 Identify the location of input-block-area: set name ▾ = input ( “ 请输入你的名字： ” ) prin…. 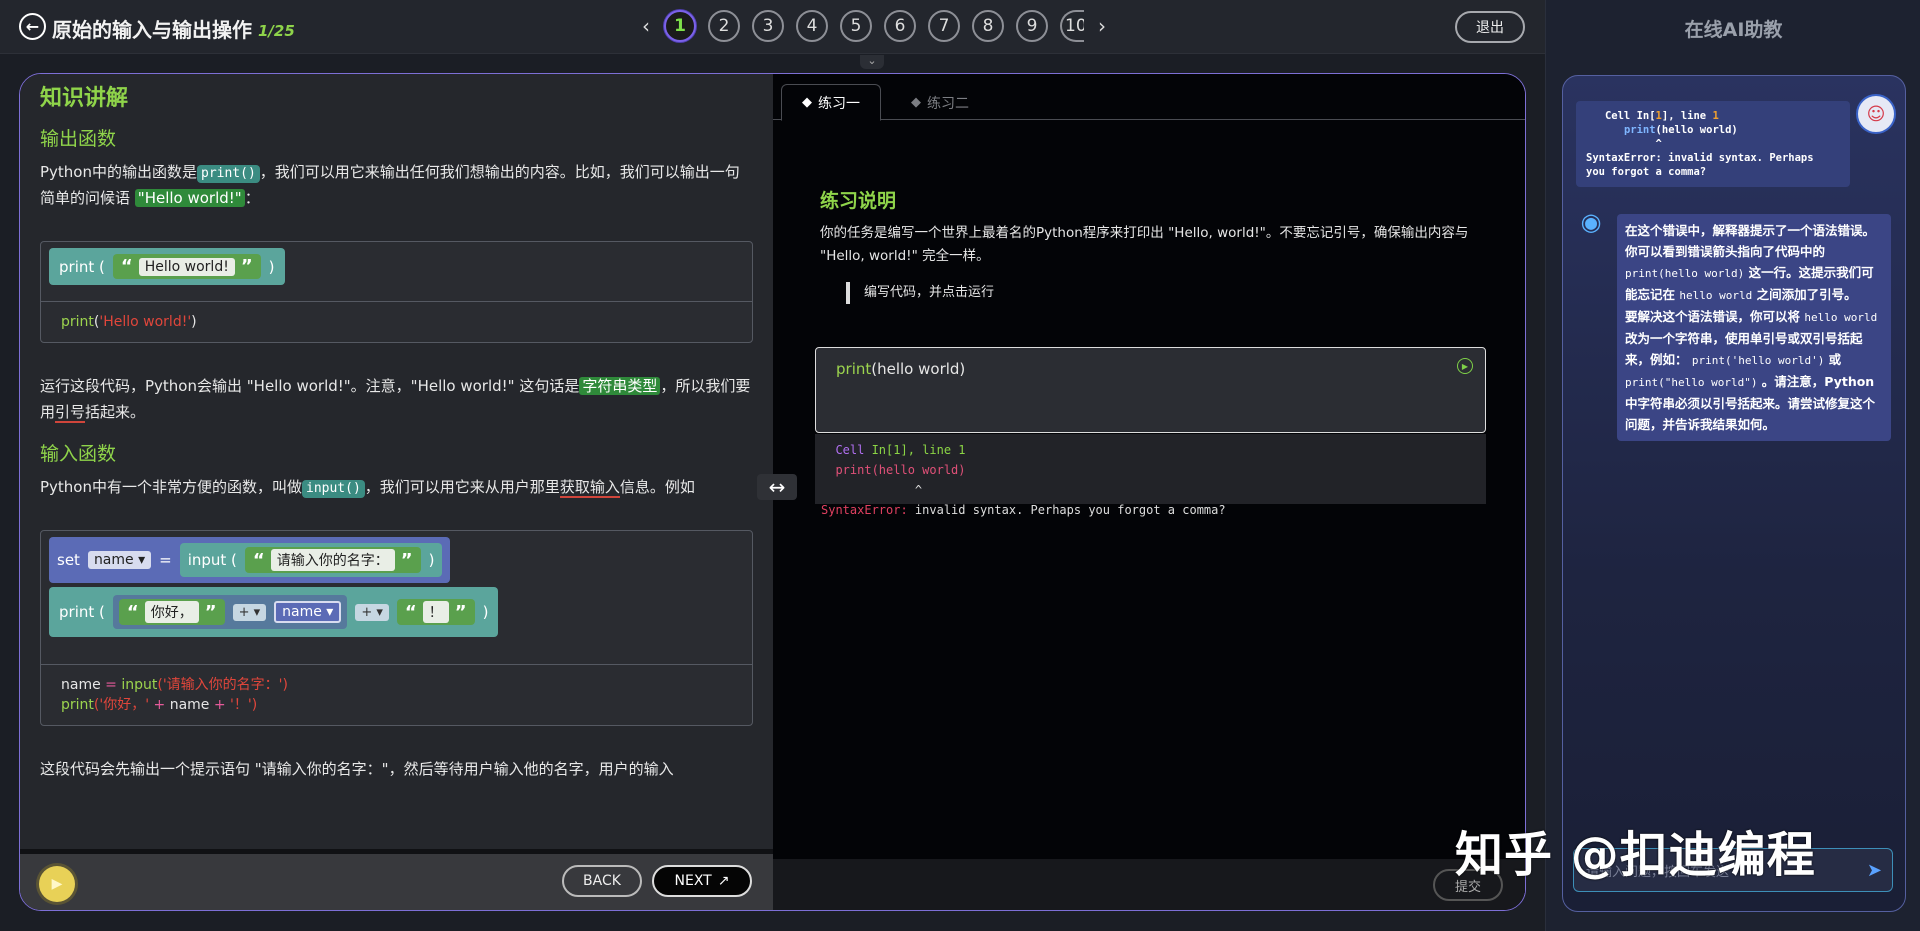
(396, 598).